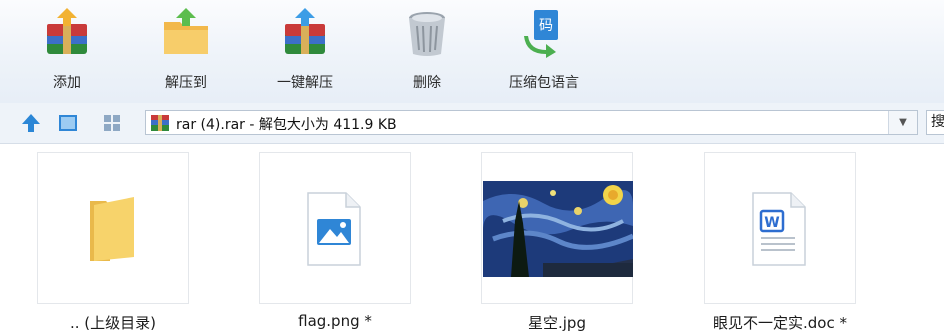 This screenshot has height=336, width=944. What do you see at coordinates (31, 123) in the screenshot?
I see `up-arrow-icon` at bounding box center [31, 123].